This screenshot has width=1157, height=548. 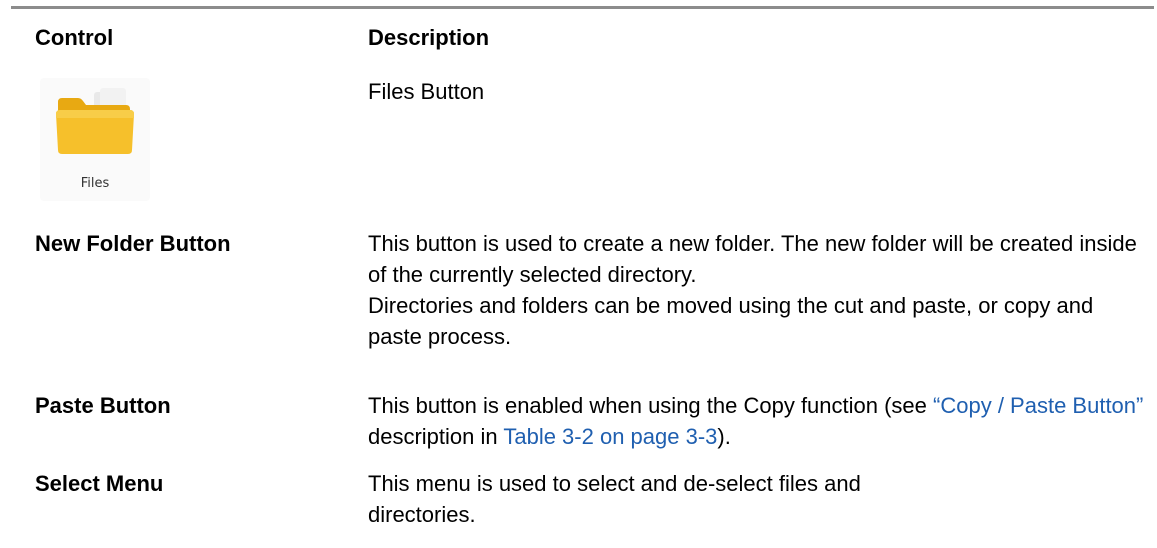 What do you see at coordinates (103, 405) in the screenshot?
I see `paste-button-label: Paste Button` at bounding box center [103, 405].